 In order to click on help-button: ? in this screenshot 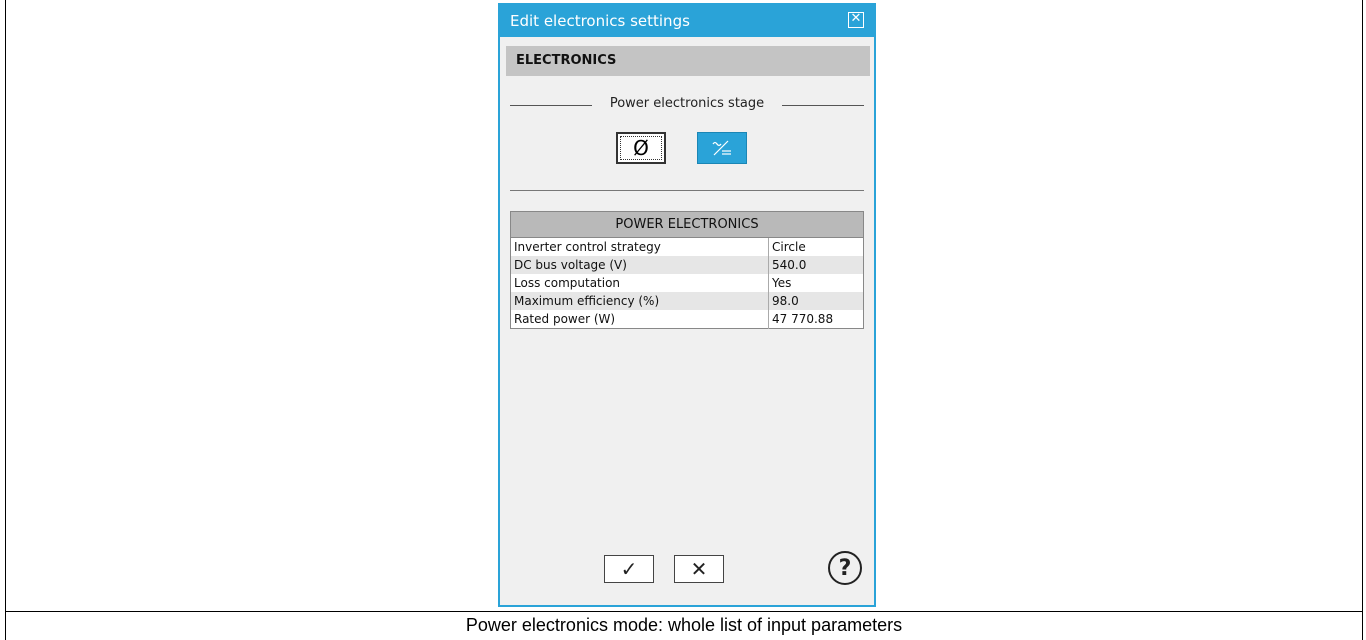, I will do `click(845, 568)`.